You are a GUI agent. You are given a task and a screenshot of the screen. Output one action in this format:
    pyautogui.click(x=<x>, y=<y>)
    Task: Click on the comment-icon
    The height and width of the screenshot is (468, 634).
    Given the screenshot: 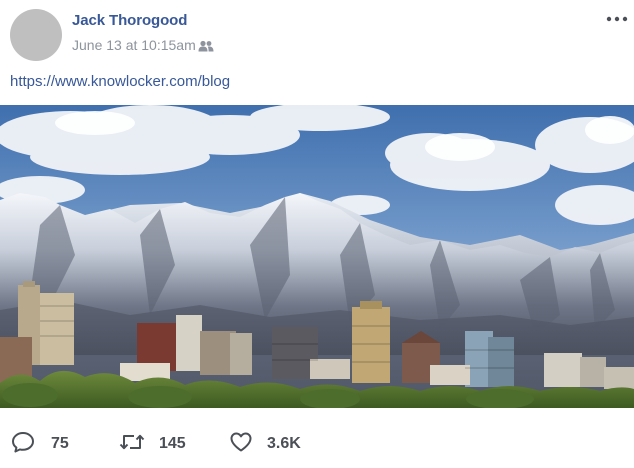 What is the action you would take?
    pyautogui.click(x=23, y=444)
    